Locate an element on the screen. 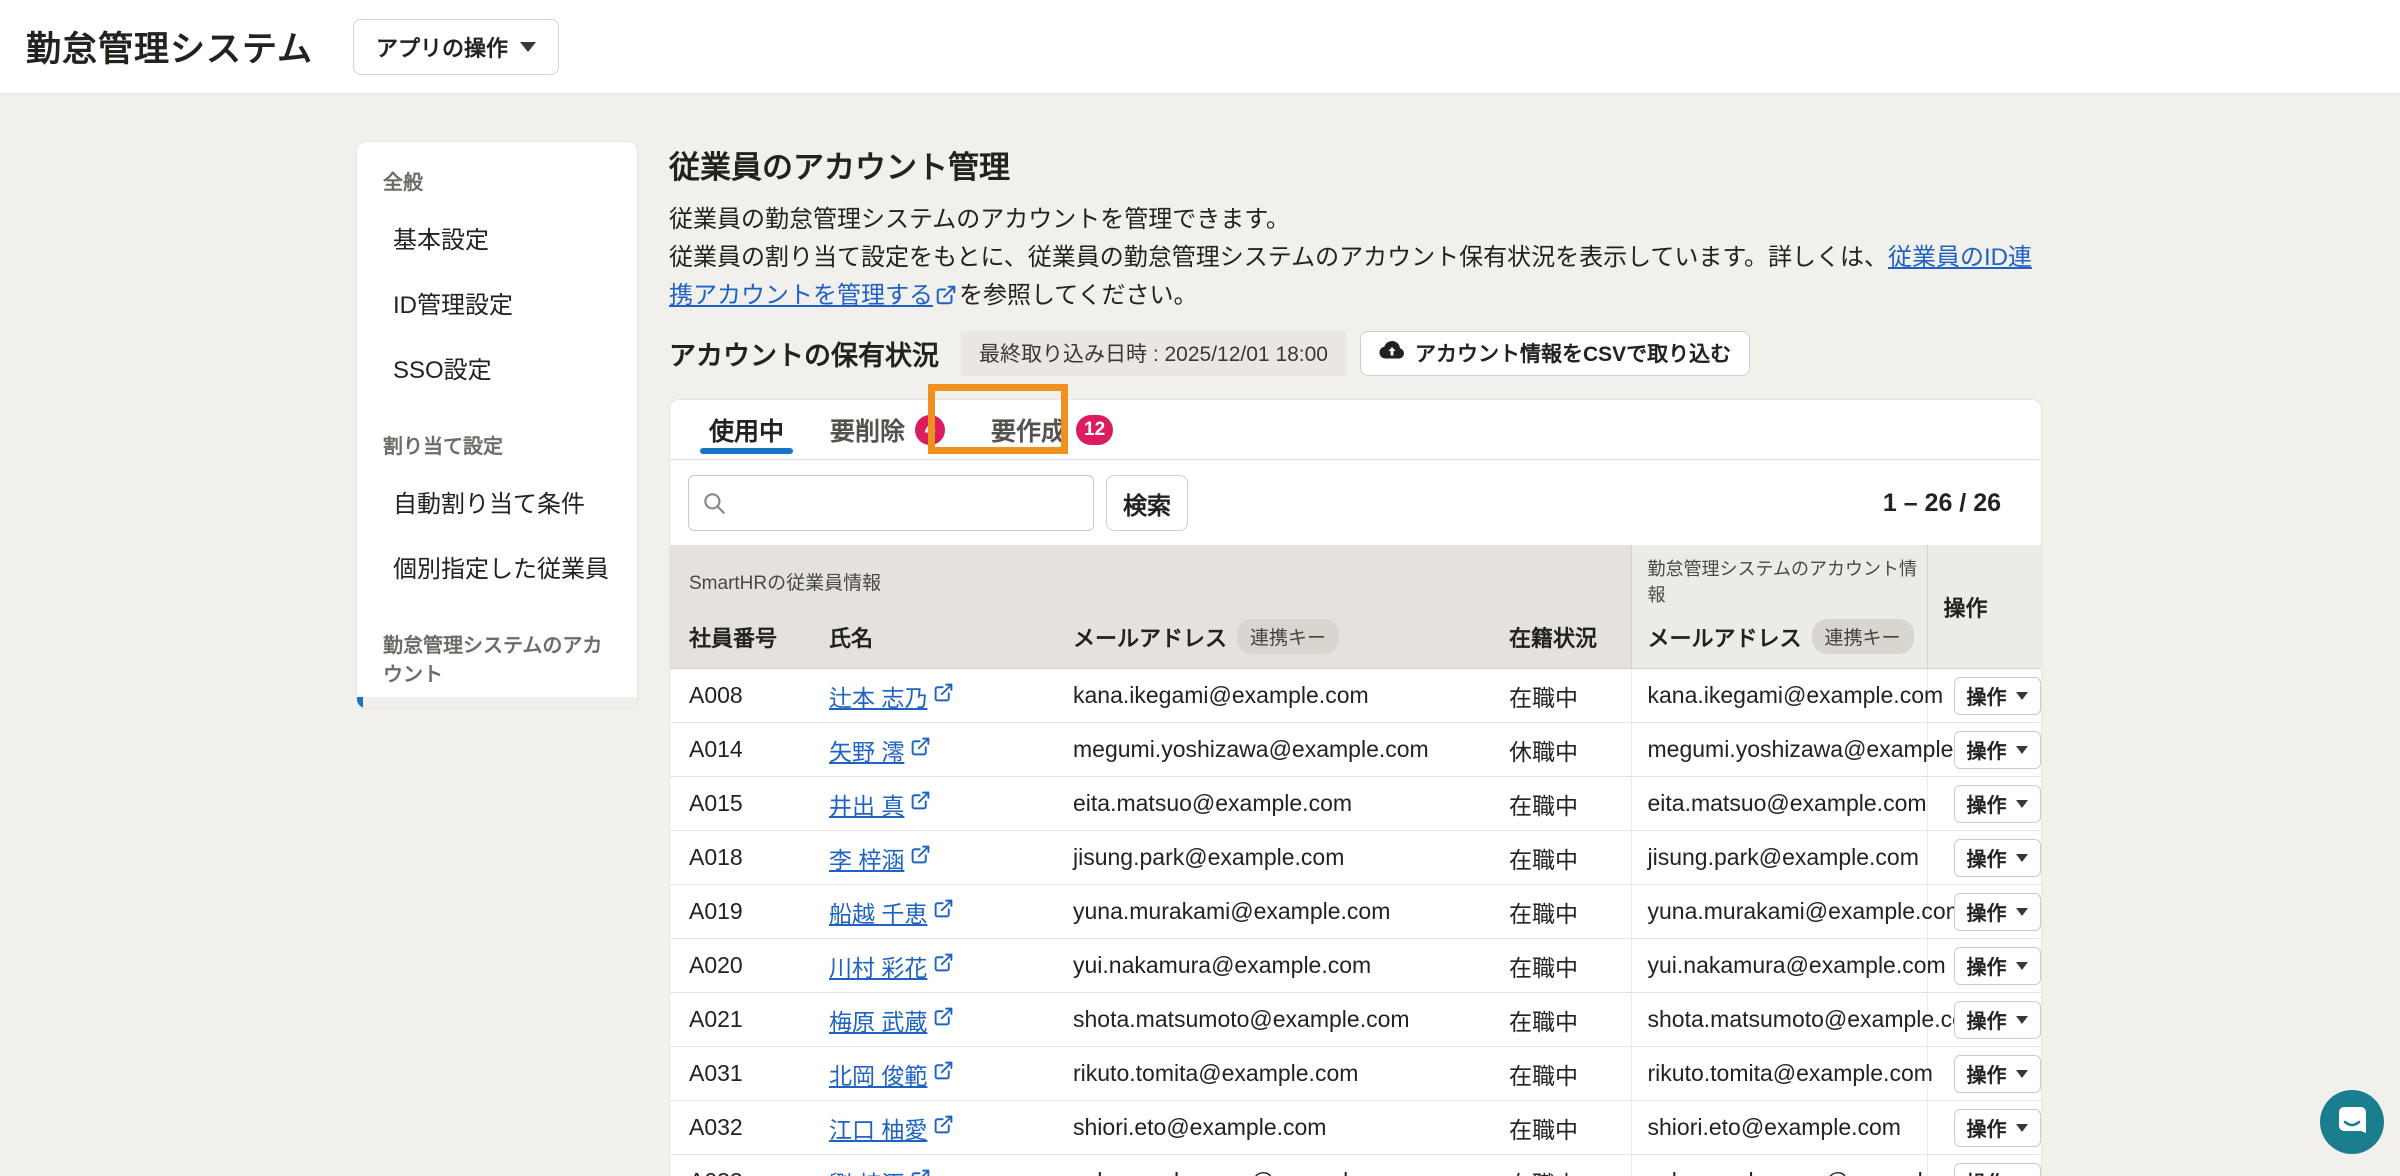 This screenshot has width=2400, height=1176. tab-to-delete: 要削除 4 is located at coordinates (888, 429).